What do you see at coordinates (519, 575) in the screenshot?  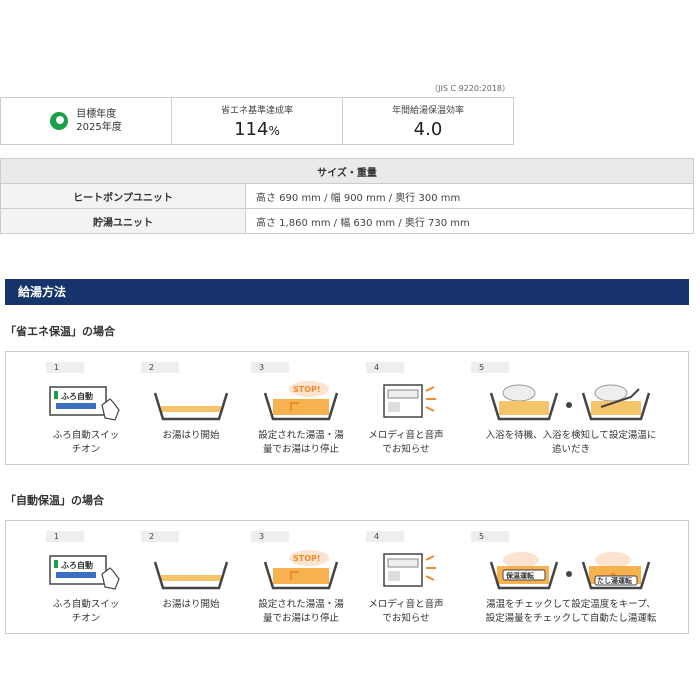 I see `keep-warm-label: 保温運転` at bounding box center [519, 575].